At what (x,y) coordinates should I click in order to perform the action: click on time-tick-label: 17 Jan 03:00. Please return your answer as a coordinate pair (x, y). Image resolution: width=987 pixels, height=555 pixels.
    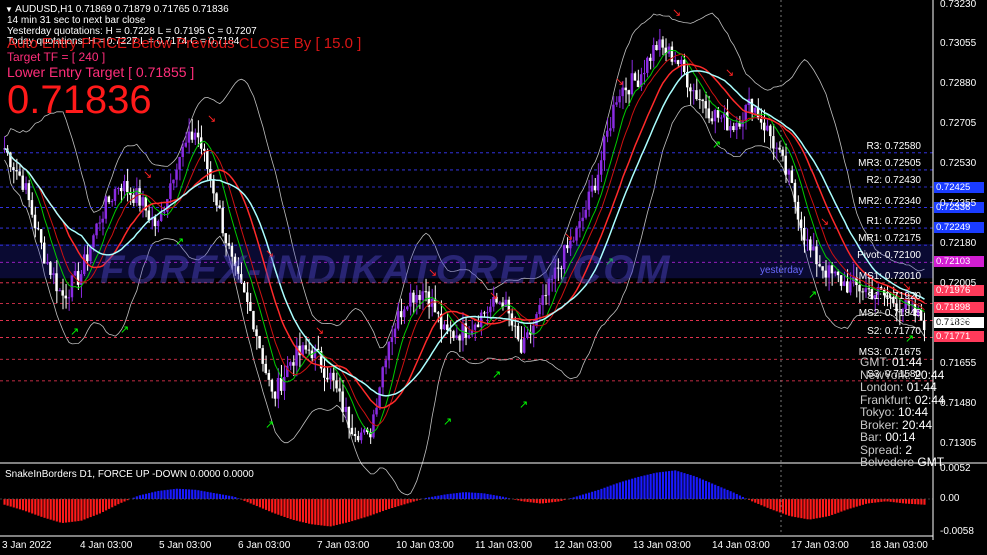
    Looking at the image, I should click on (820, 545).